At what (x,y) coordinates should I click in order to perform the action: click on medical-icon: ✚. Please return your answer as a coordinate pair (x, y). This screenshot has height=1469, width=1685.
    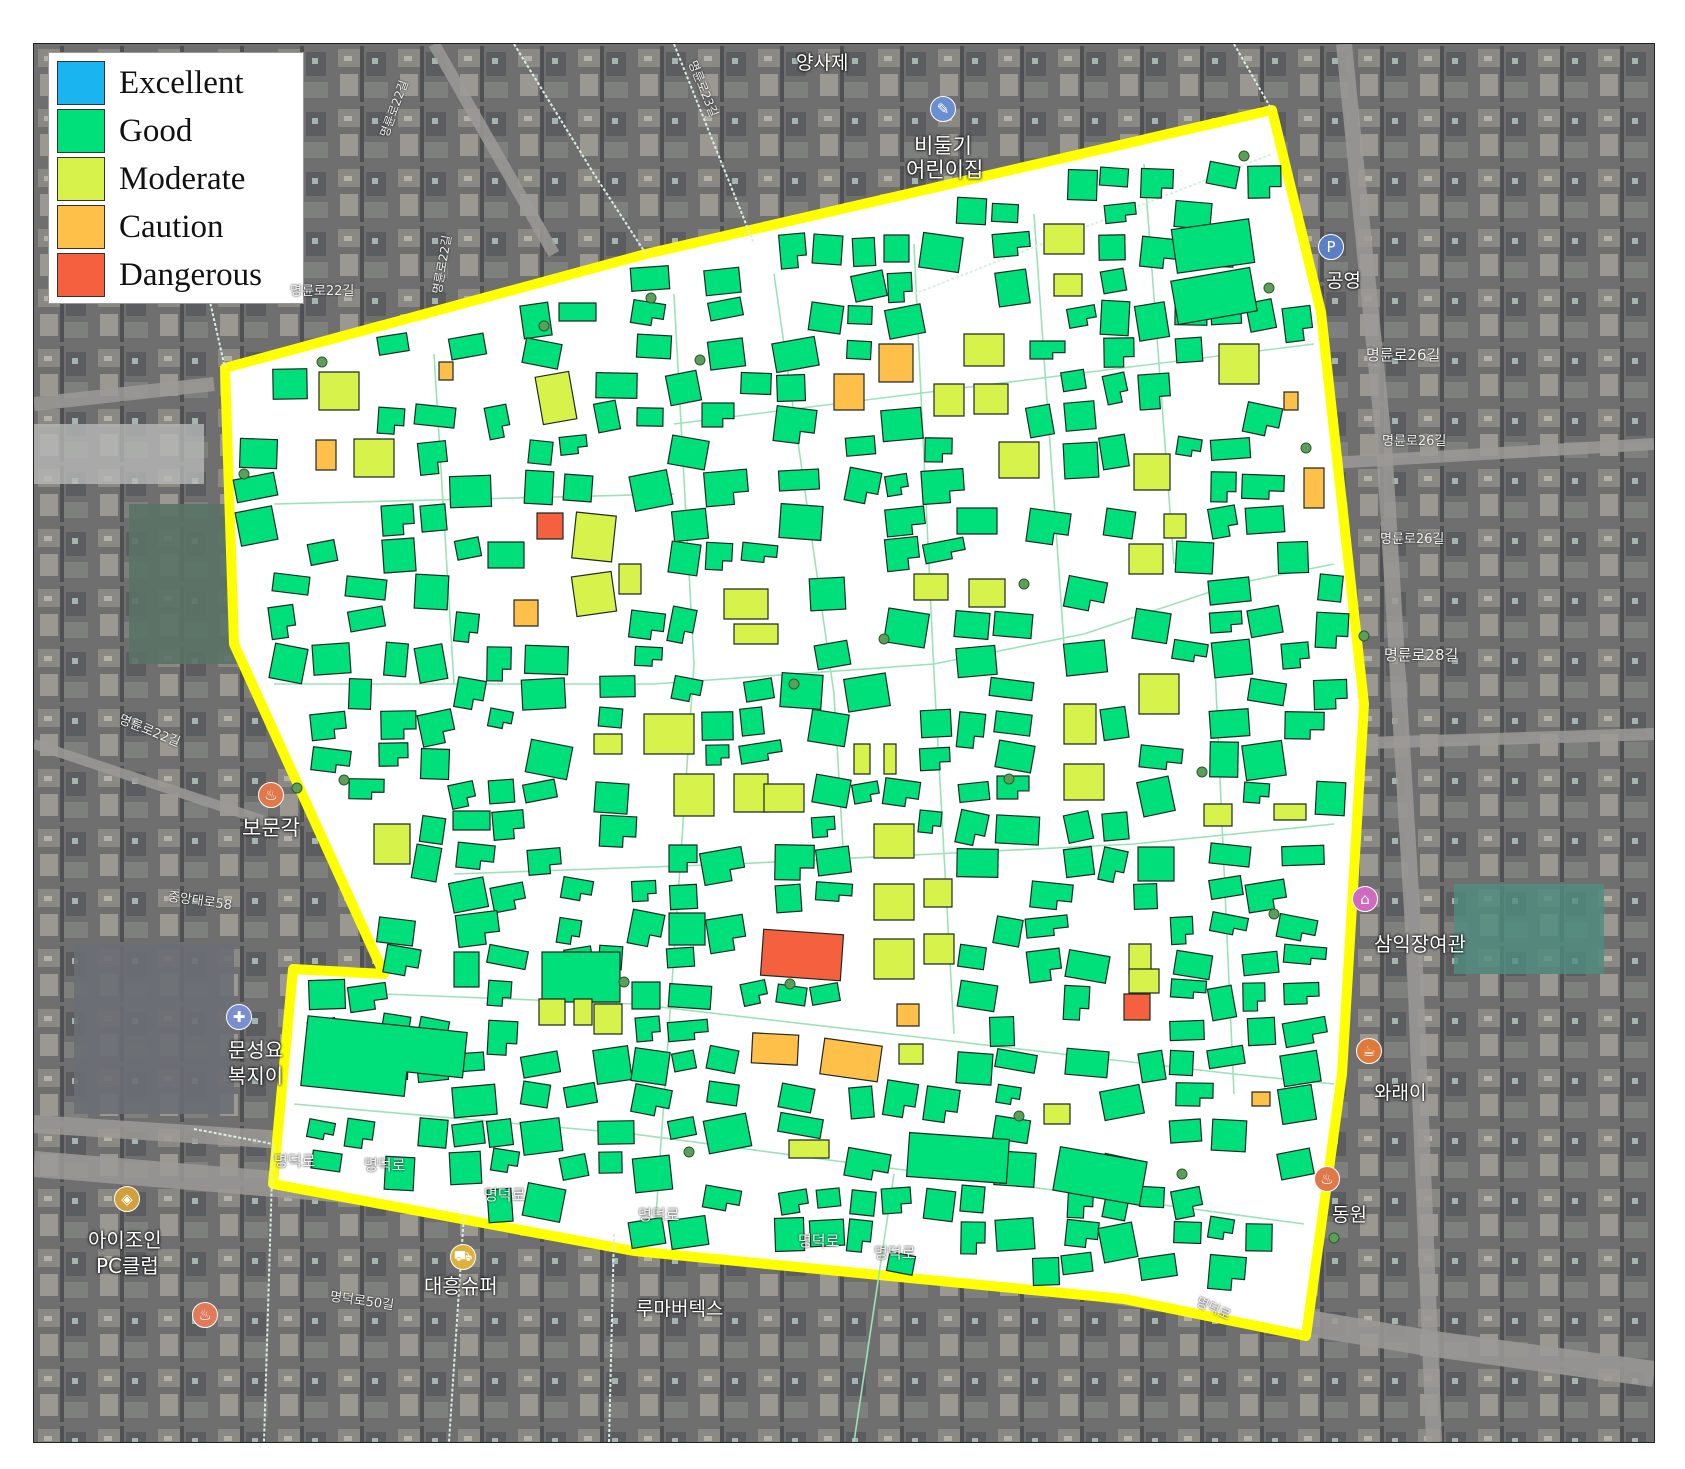
    Looking at the image, I should click on (239, 1017).